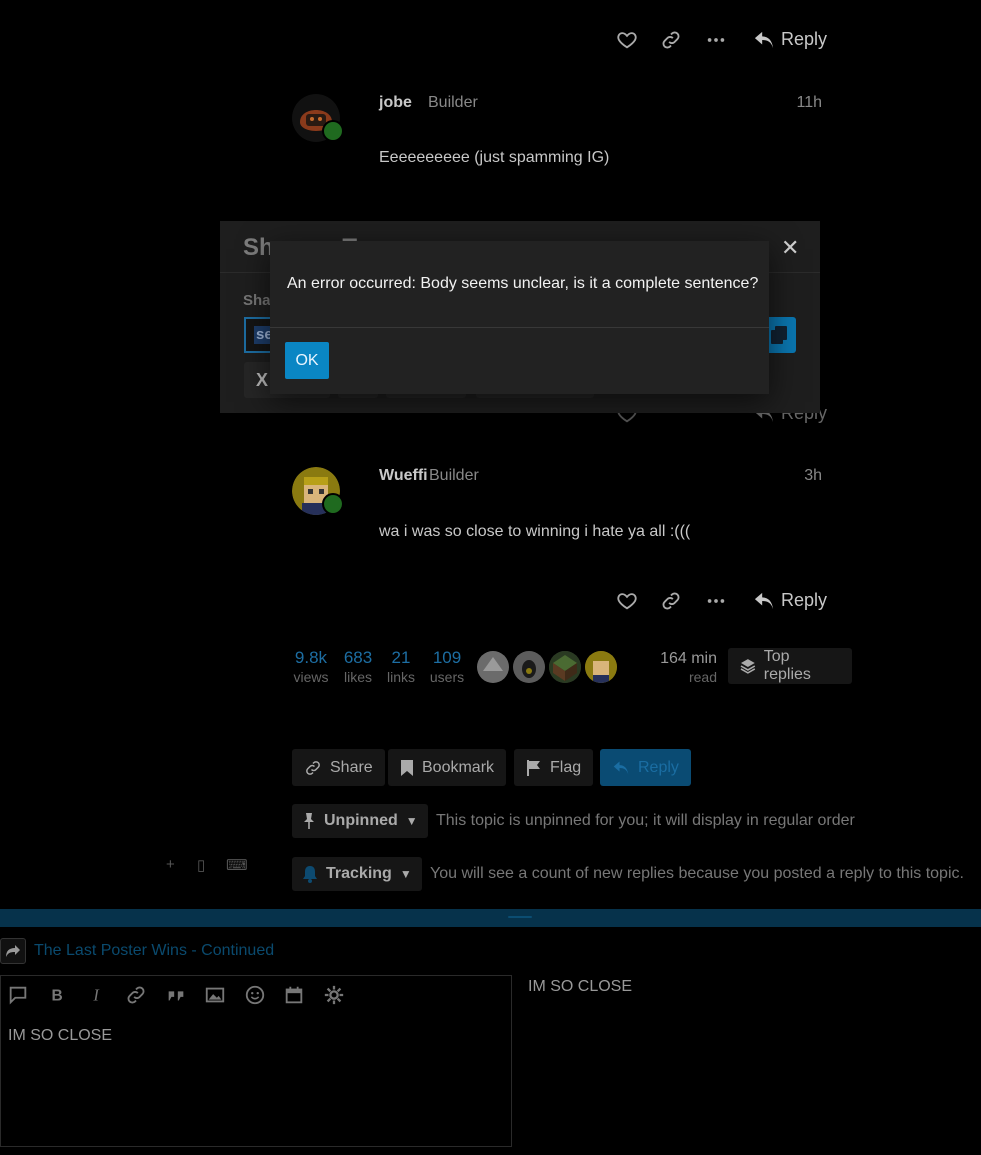 This screenshot has width=981, height=1155. Describe the element at coordinates (748, 666) in the screenshot. I see `layers-icon` at that location.